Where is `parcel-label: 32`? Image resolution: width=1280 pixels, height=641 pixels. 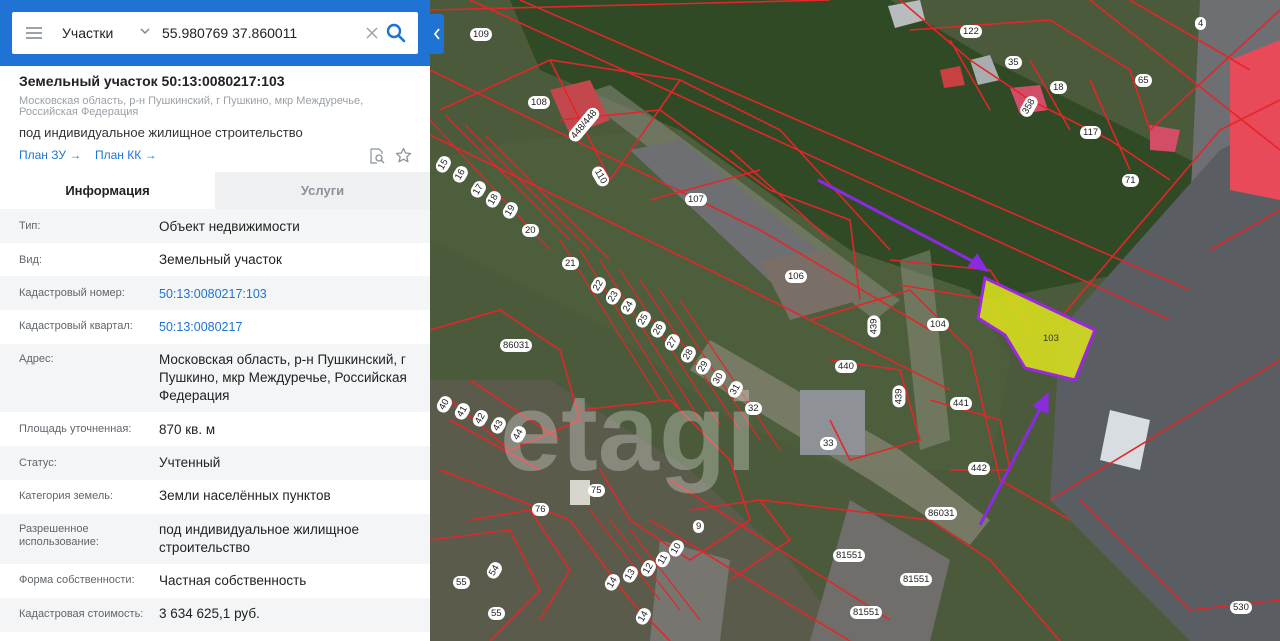
parcel-label: 32 is located at coordinates (753, 408).